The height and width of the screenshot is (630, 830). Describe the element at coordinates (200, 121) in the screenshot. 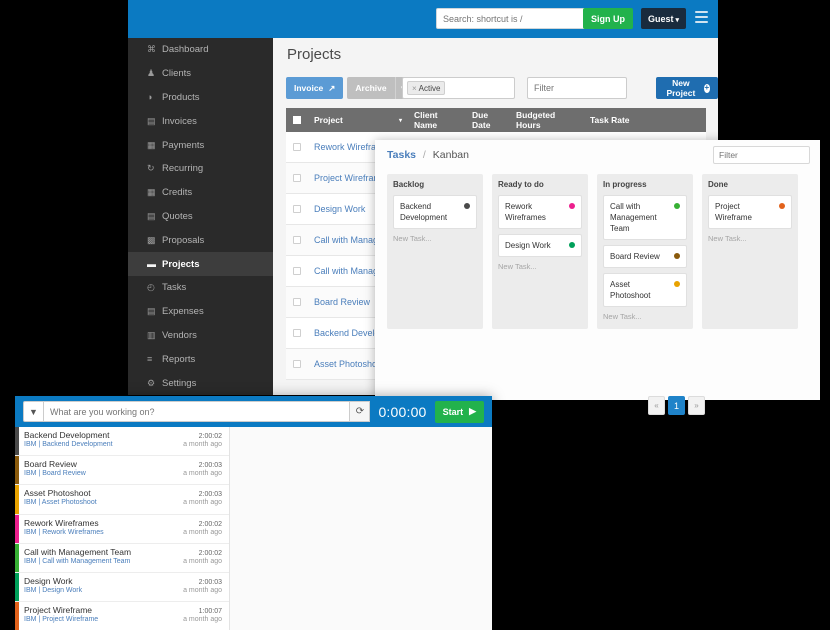

I see `sidebar-item-invoices: ▤ Invoices` at that location.